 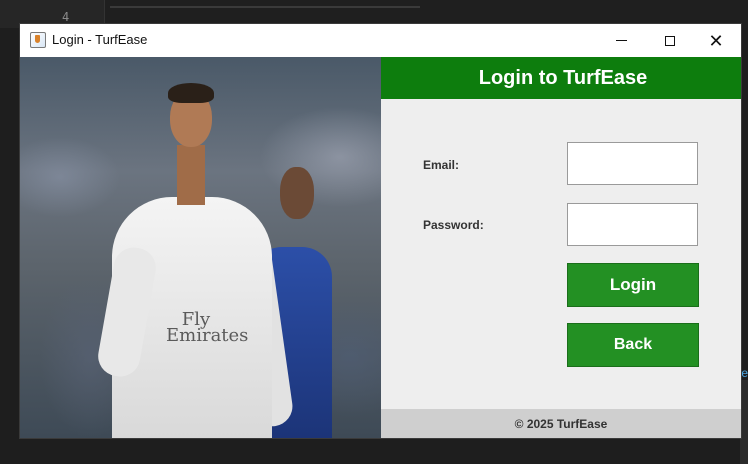 I want to click on photo-player-neck, so click(x=191, y=175).